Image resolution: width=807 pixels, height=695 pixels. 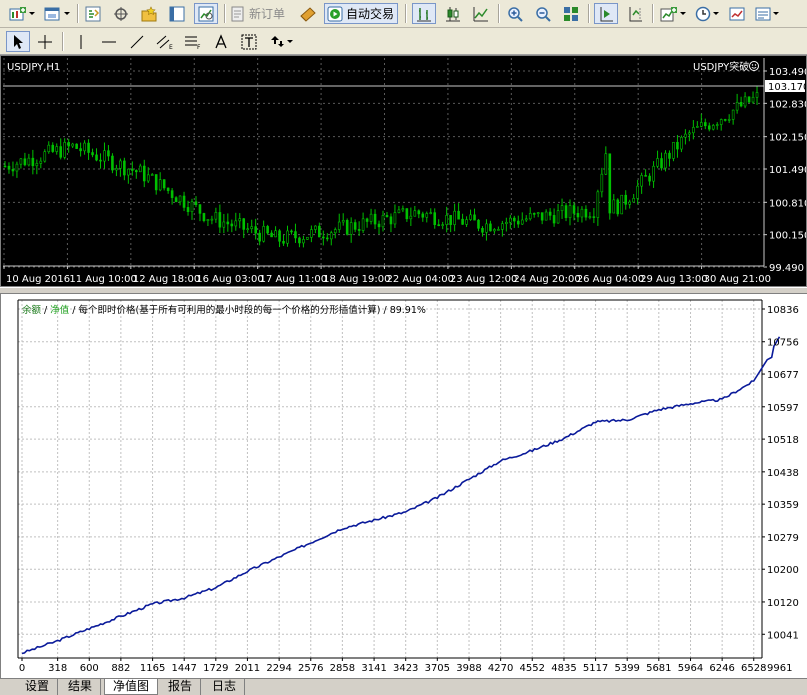 What do you see at coordinates (754, 66) in the screenshot?
I see `smiley-icon` at bounding box center [754, 66].